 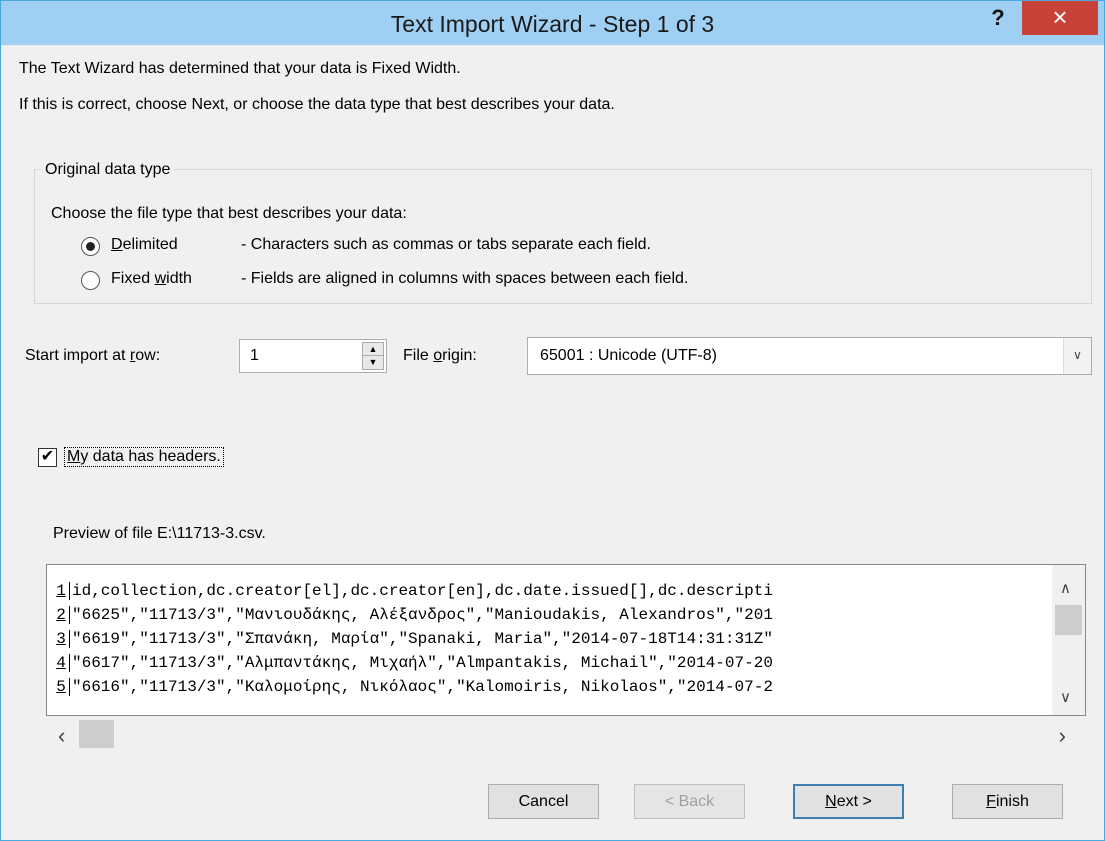 I want to click on spin-up-icon: ▲, so click(x=373, y=349).